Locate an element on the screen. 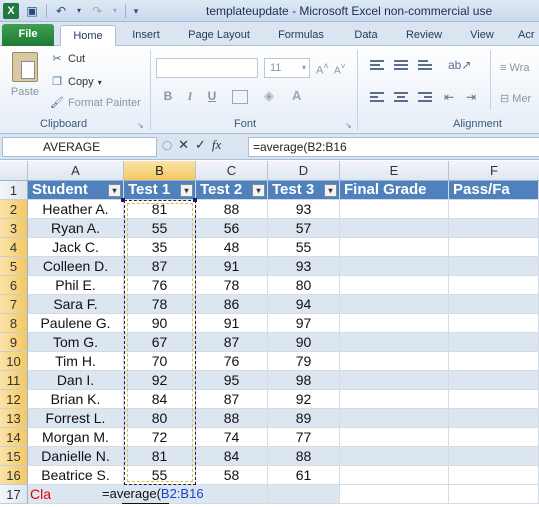 This screenshot has height=507, width=539. redo-dropdown-icon: ▾ is located at coordinates (115, 11).